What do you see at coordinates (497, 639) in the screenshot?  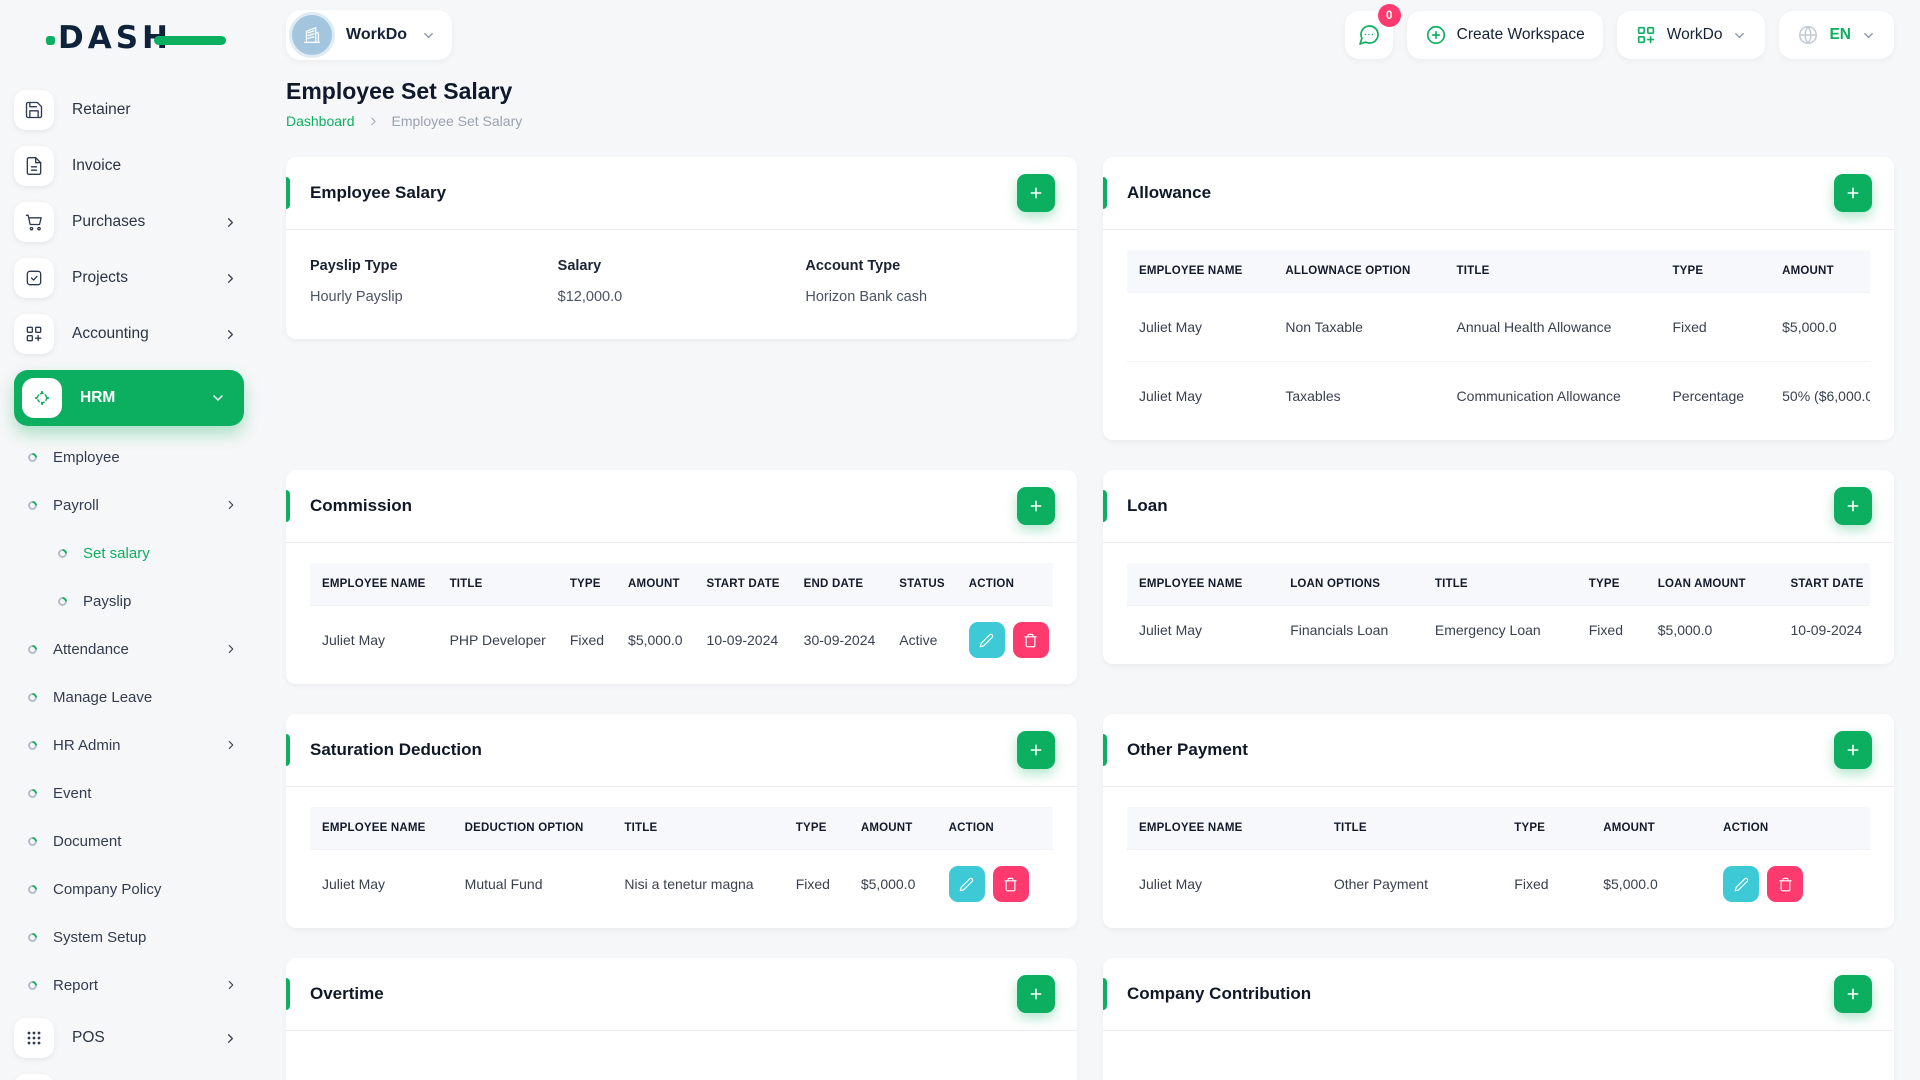 I see `title-cell: PHP Developer` at bounding box center [497, 639].